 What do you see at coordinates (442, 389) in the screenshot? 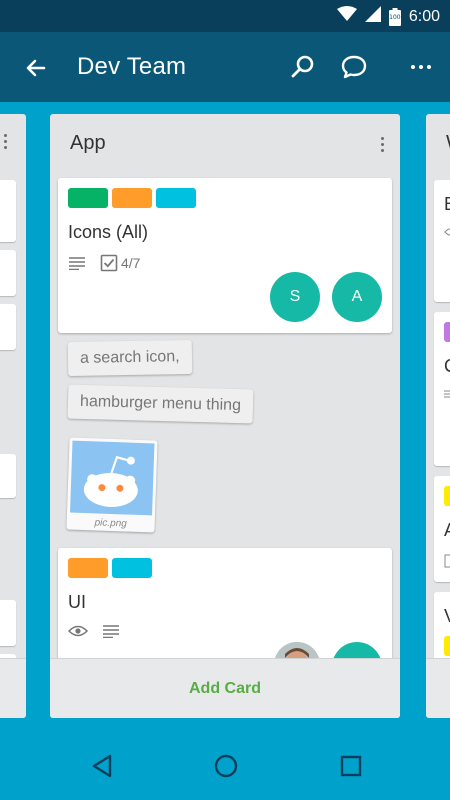
I see `list-item: C` at bounding box center [442, 389].